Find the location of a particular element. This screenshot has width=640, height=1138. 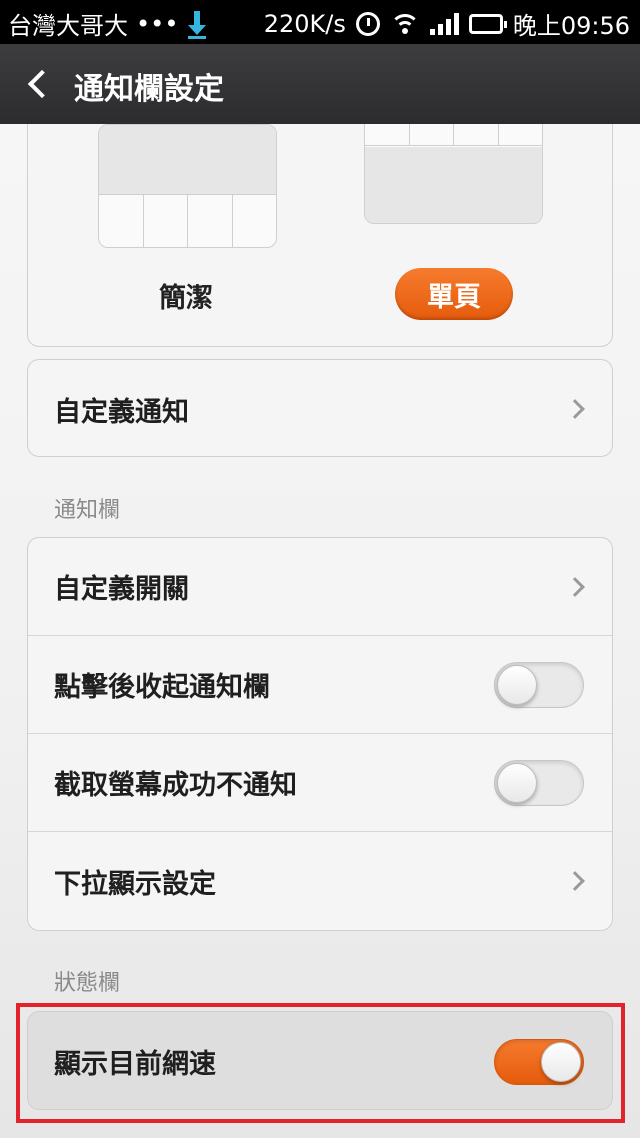

network-speed: 220K/s is located at coordinates (304, 23).